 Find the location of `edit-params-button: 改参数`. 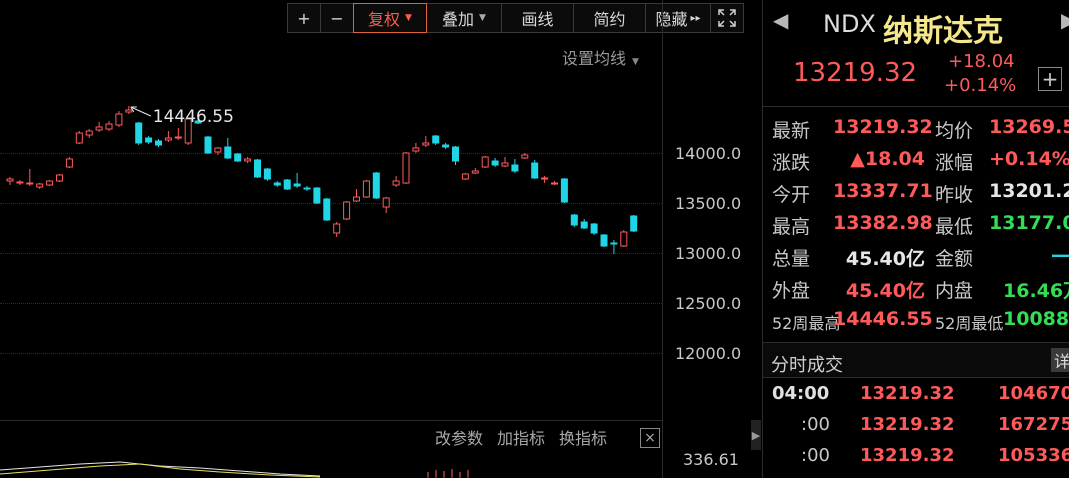

edit-params-button: 改参数 is located at coordinates (459, 437).